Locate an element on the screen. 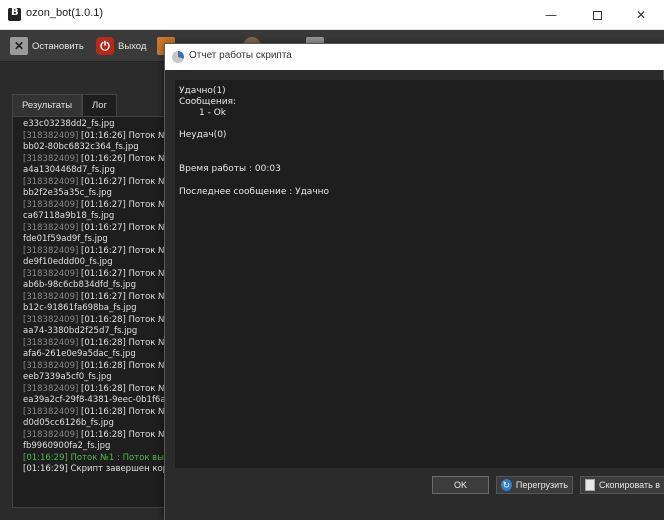  log-text: afa6-261e0e9a5dac_fs.jpg is located at coordinates (79, 354).